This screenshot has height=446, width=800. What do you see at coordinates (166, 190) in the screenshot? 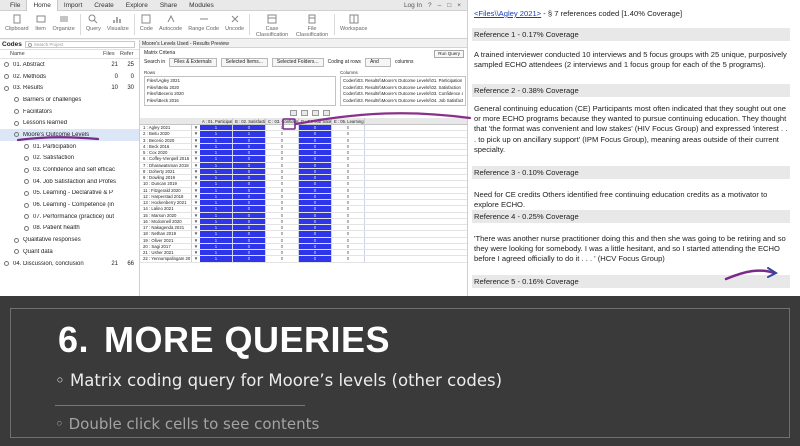
I see `matrix-row-label: 11 : Fitzgerald 2020` at bounding box center [166, 190].